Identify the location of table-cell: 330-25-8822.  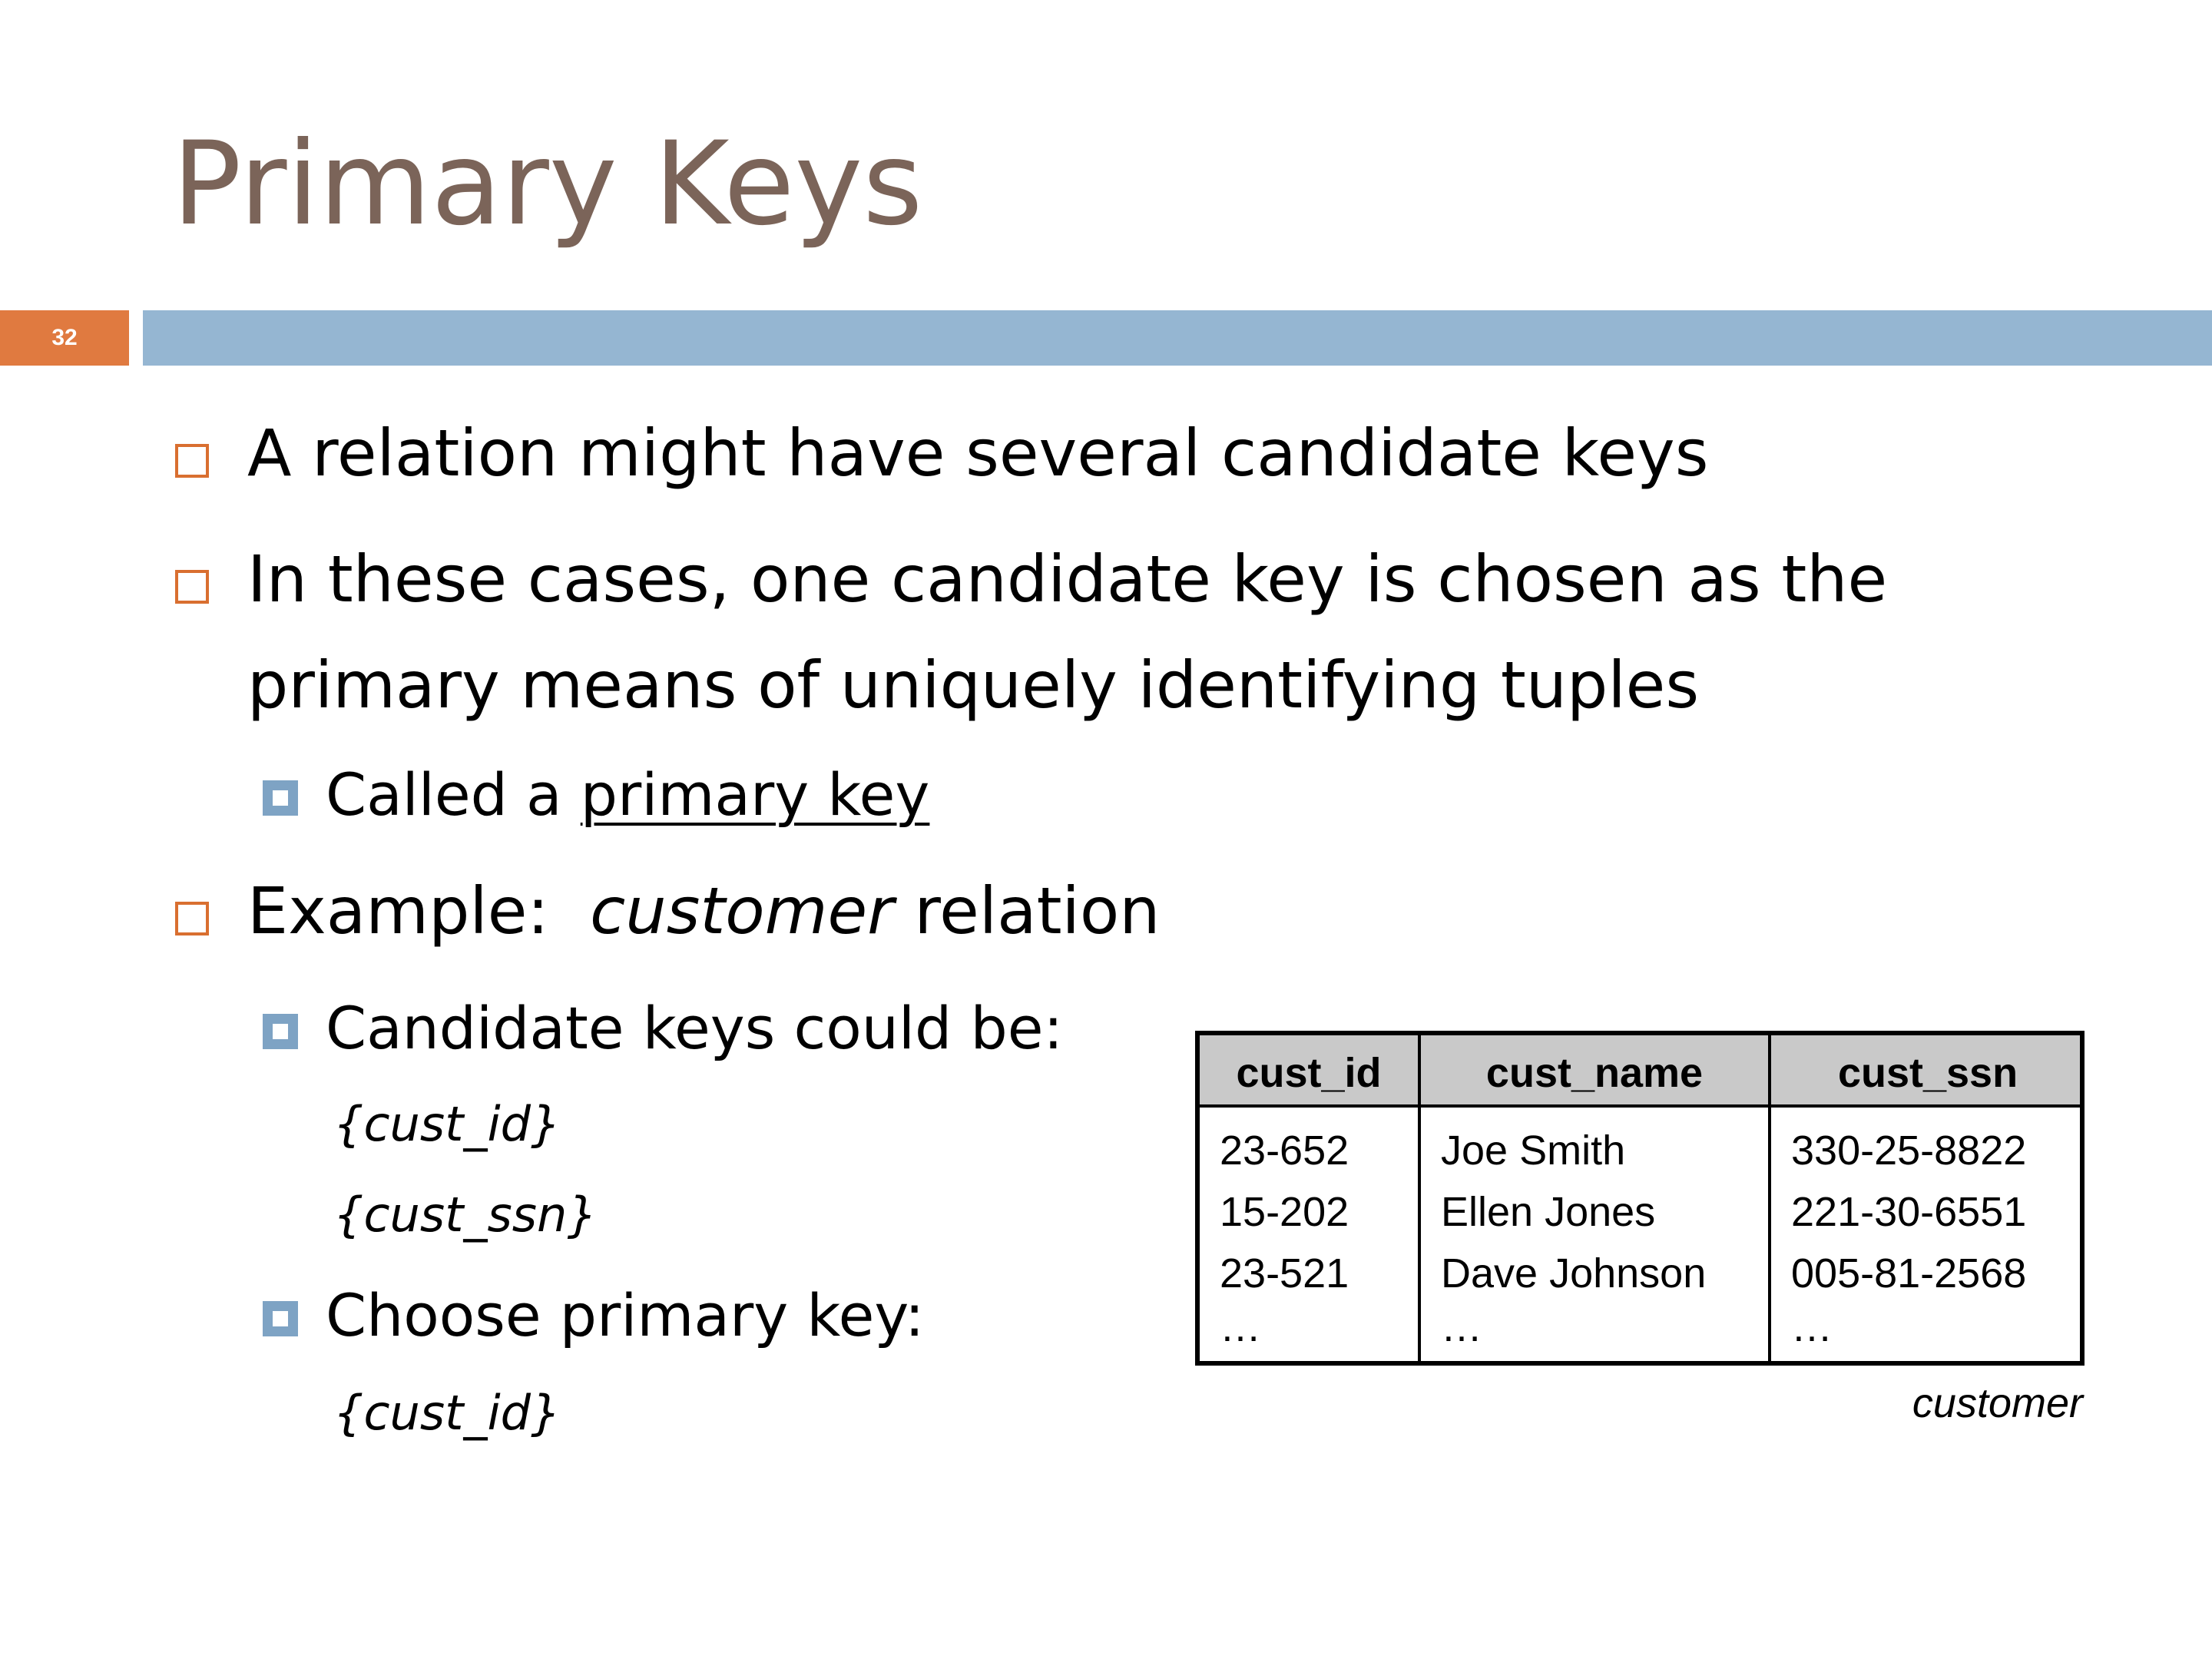
(1909, 1151).